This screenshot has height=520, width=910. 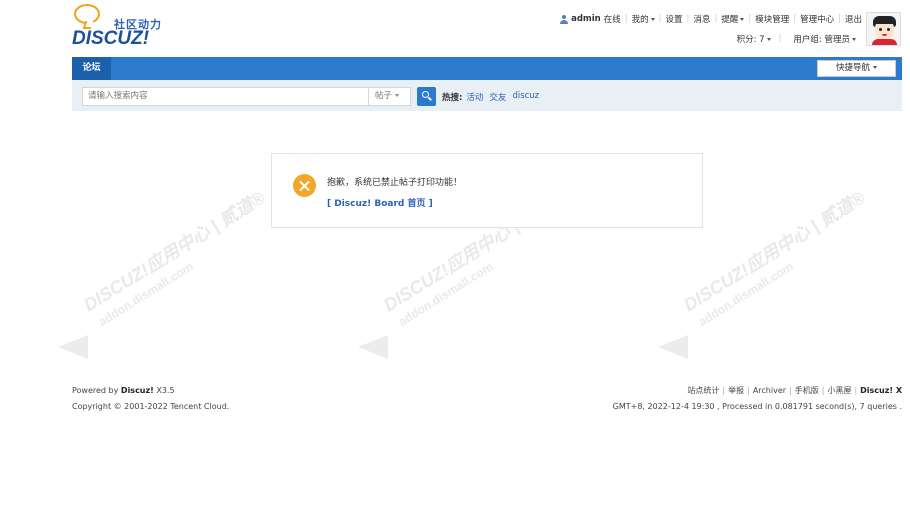 What do you see at coordinates (389, 96) in the screenshot?
I see `search-type-select: 帖子` at bounding box center [389, 96].